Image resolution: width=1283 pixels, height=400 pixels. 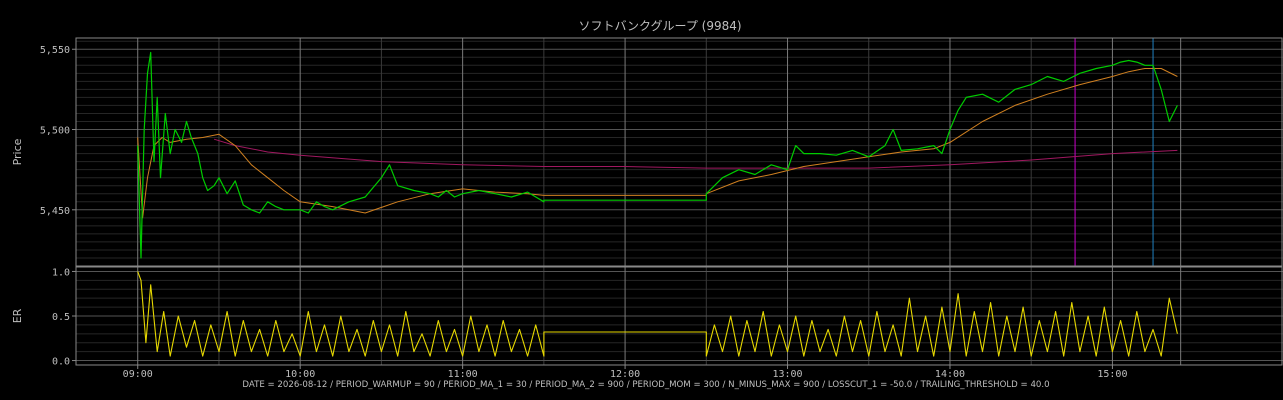 I want to click on x-tick-label: 11:00, so click(x=463, y=374).